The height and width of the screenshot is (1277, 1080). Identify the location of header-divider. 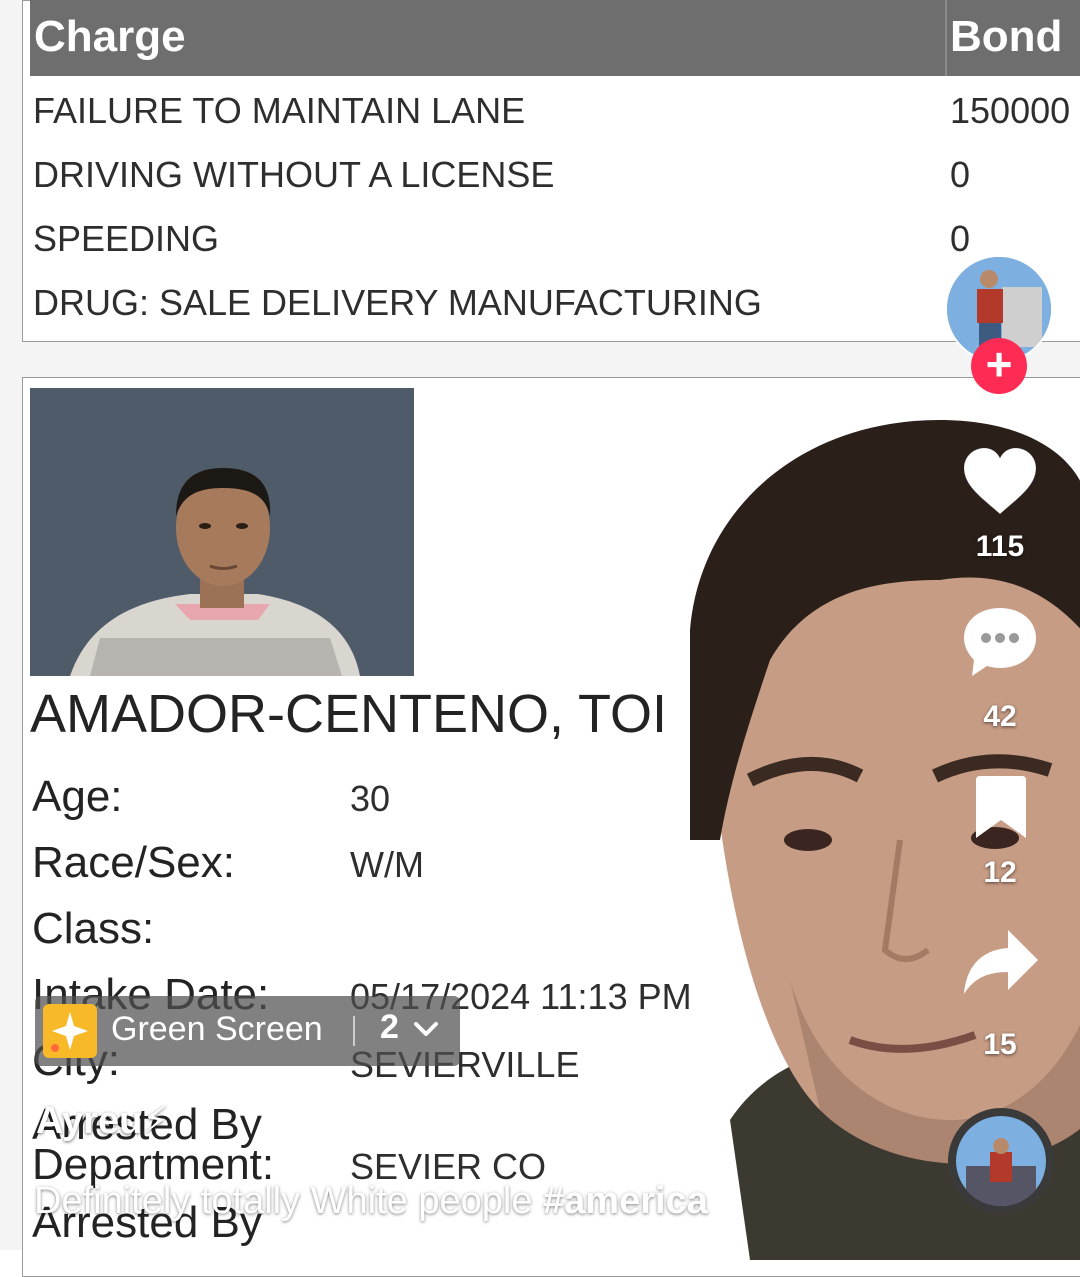
(946, 38).